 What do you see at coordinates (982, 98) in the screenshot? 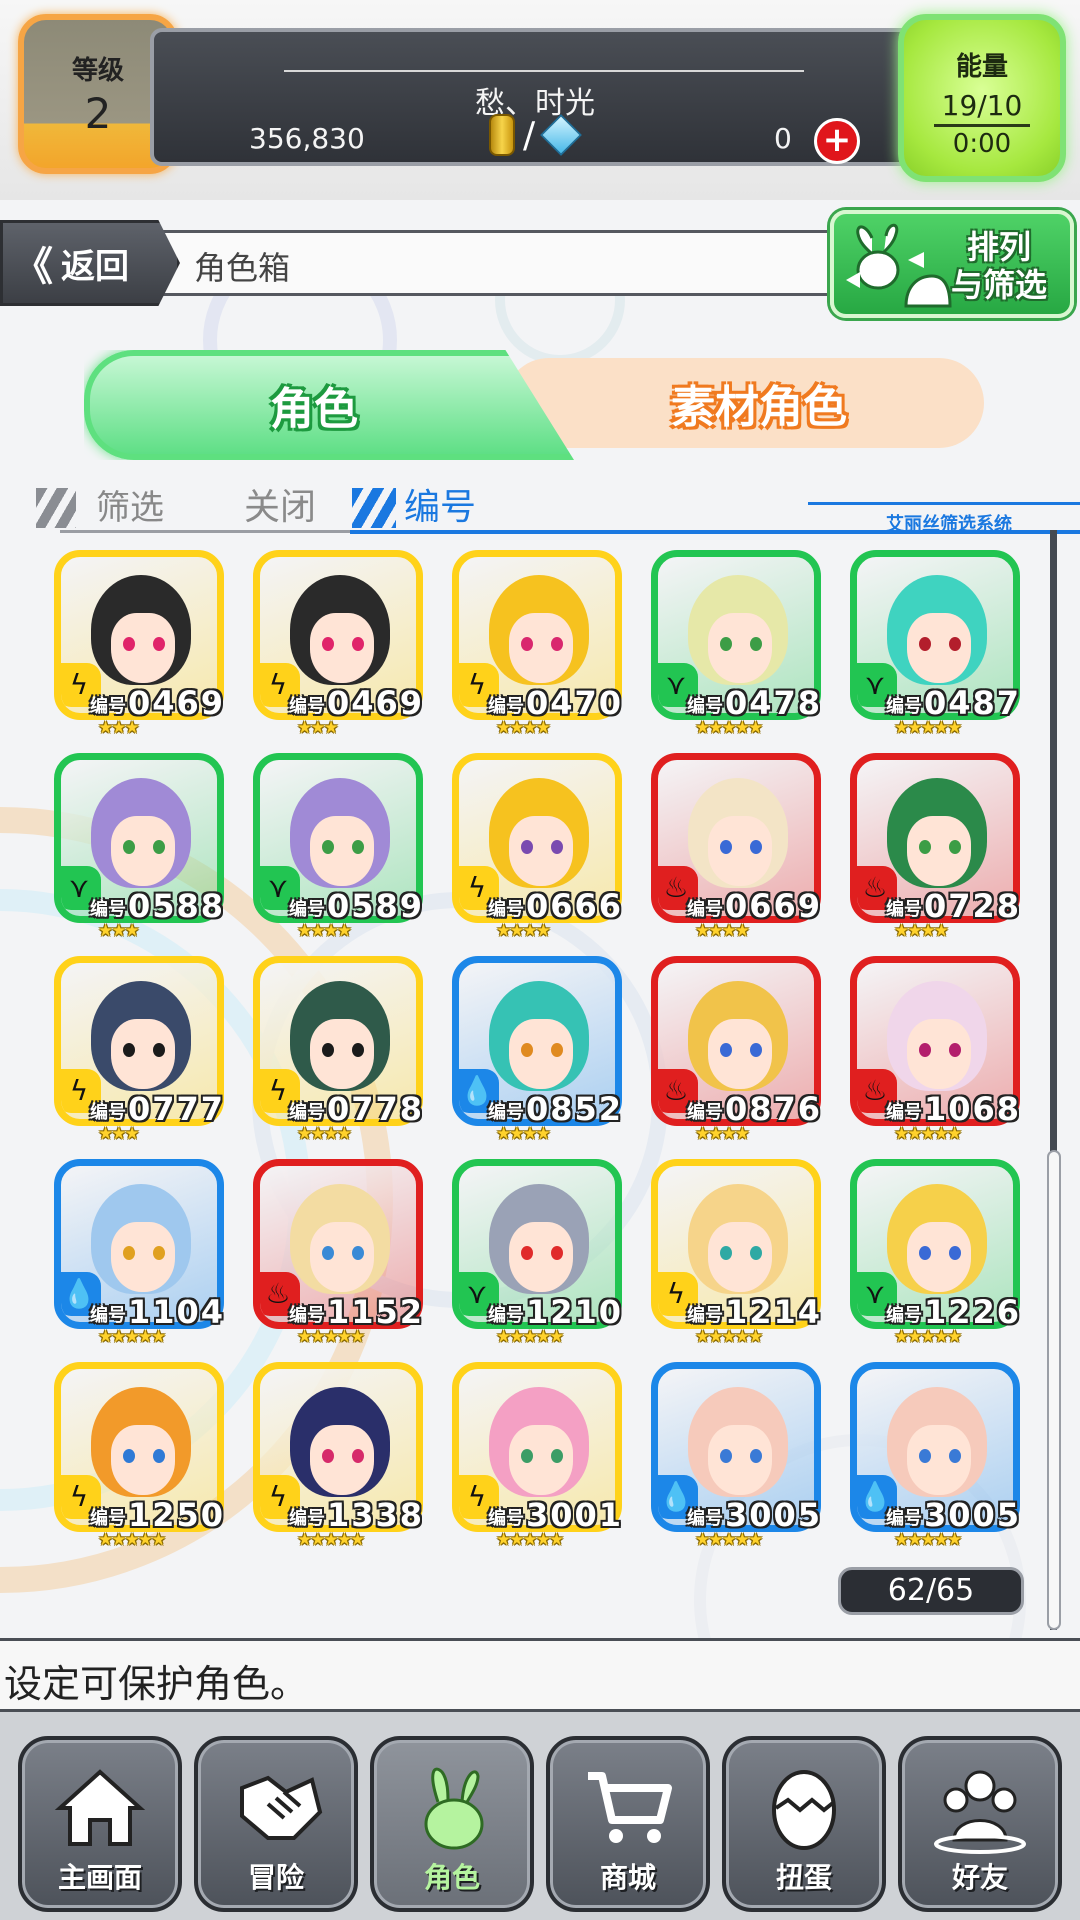
I see `energy-badge: 能量 19/10 0:00` at bounding box center [982, 98].